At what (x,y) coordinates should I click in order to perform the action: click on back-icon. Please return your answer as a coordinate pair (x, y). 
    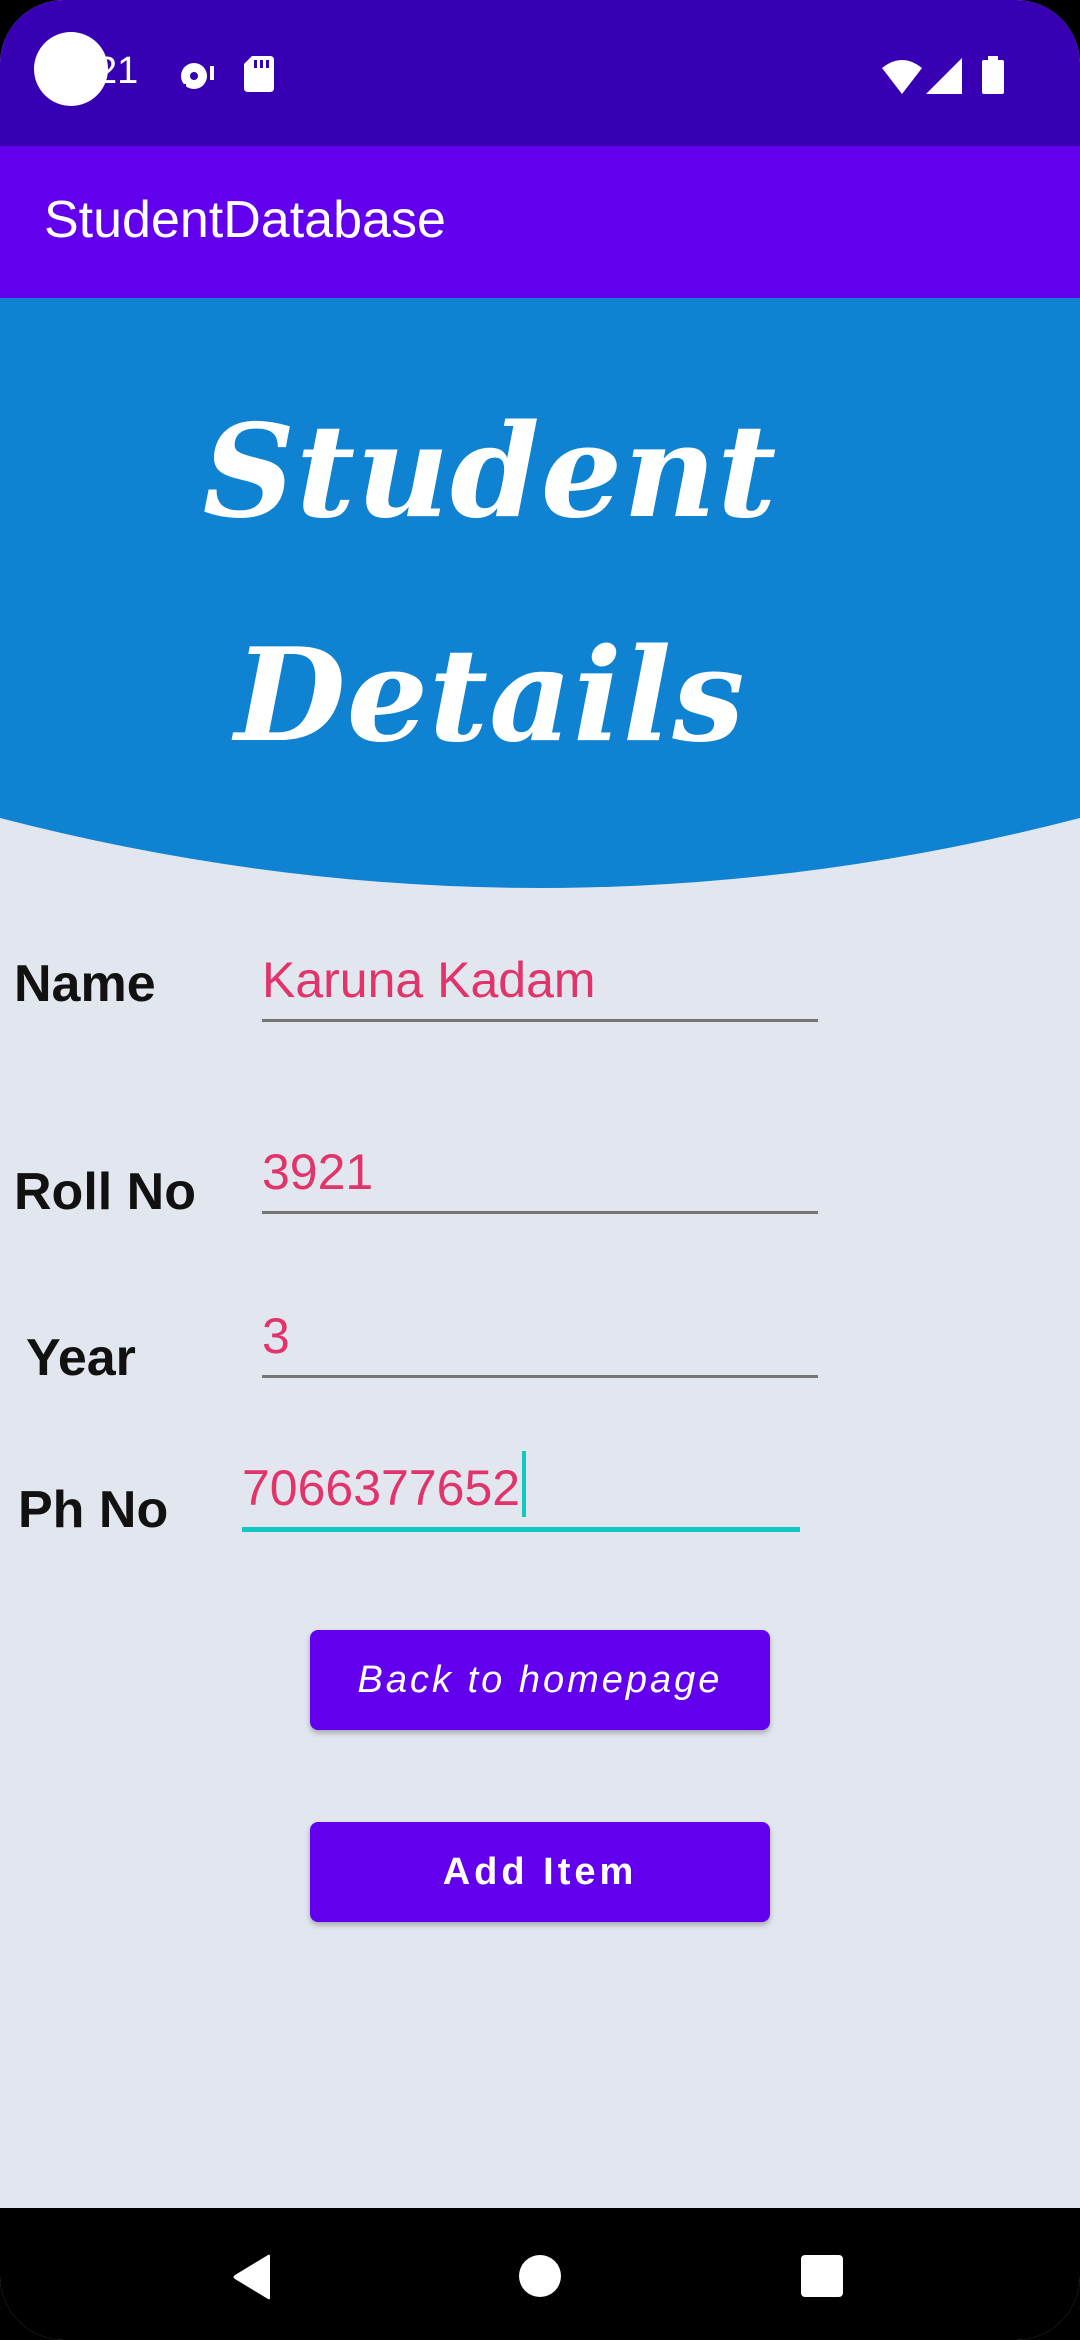
    Looking at the image, I should click on (252, 2277).